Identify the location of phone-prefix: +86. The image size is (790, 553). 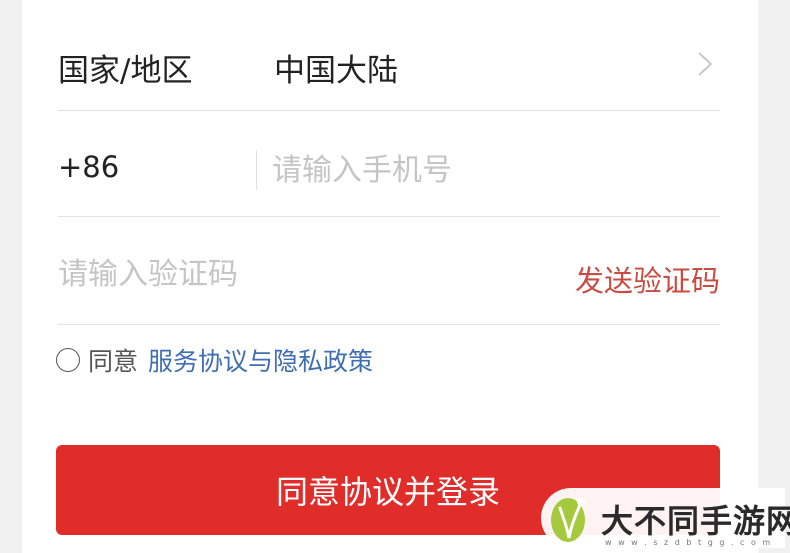
(88, 167).